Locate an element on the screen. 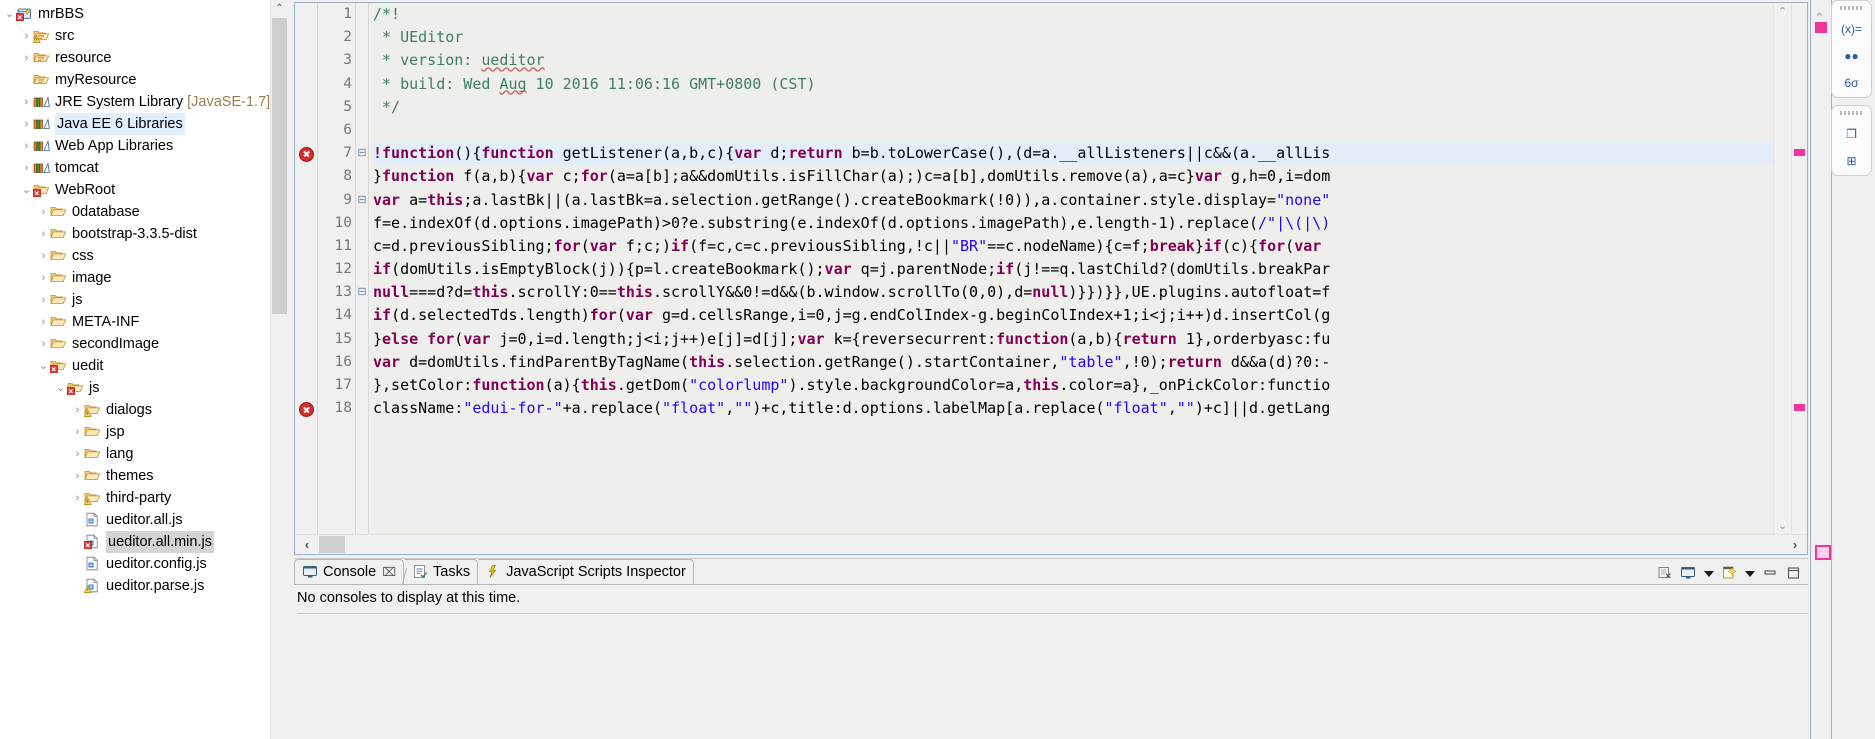 This screenshot has height=739, width=1875. annotation-ruler is located at coordinates (306, 268).